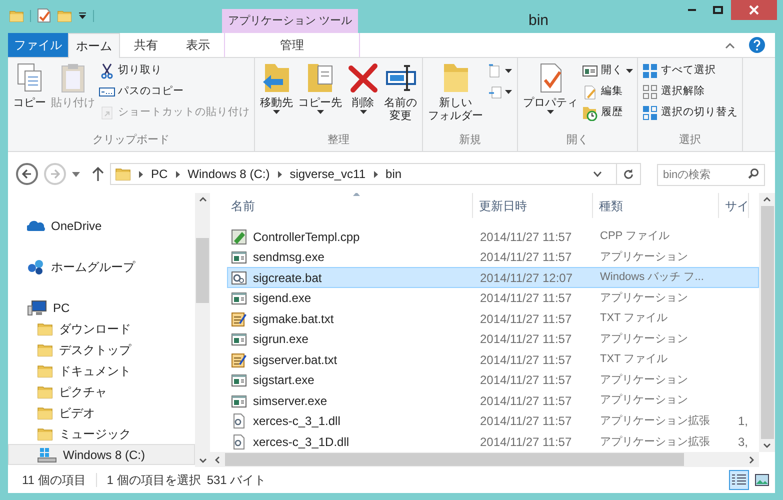  What do you see at coordinates (356, 194) in the screenshot?
I see `sort-arrow-icon` at bounding box center [356, 194].